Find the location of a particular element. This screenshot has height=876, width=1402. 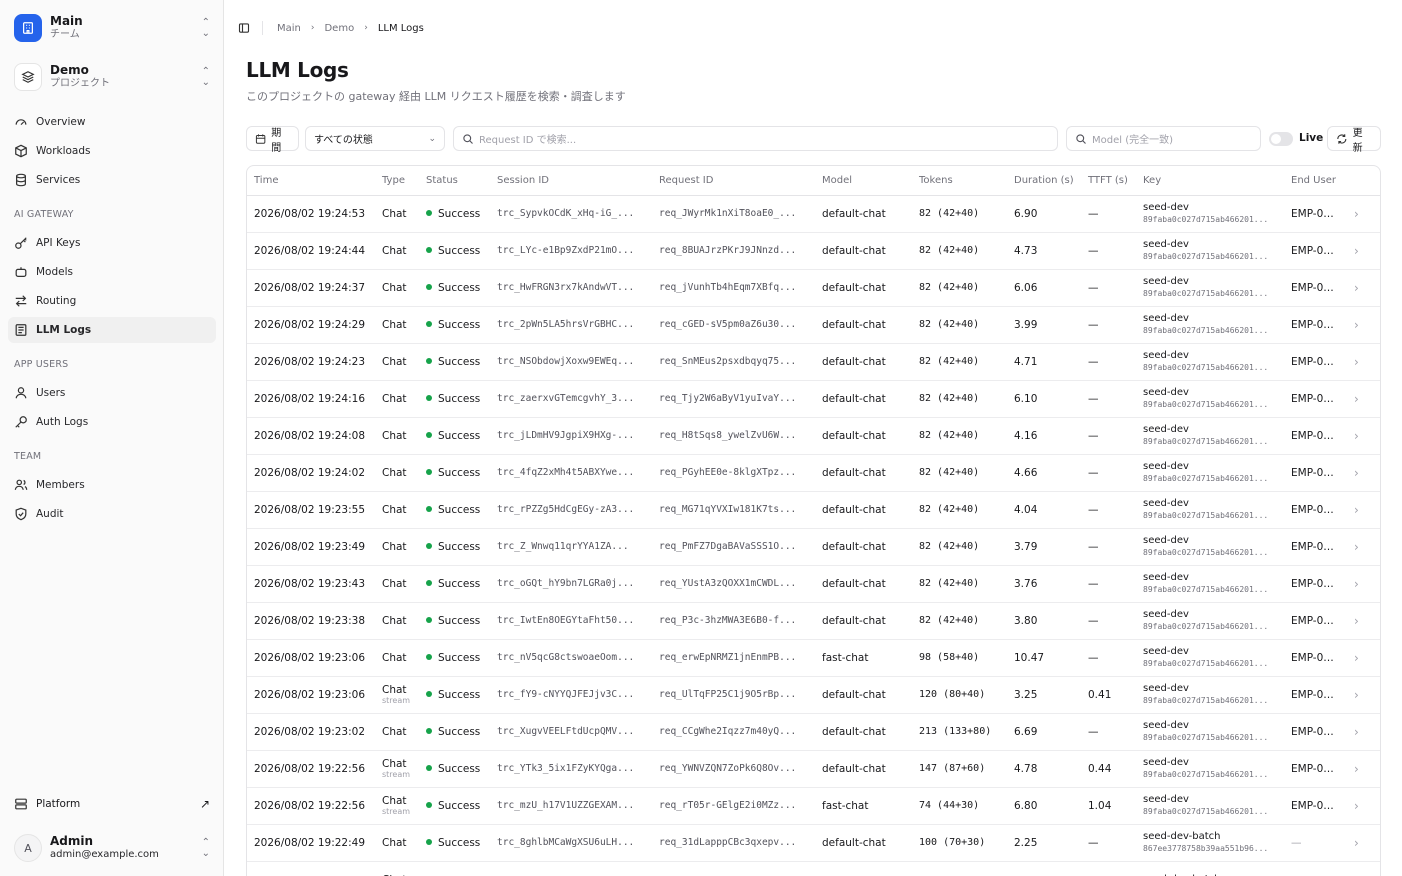

model-search-input: Model (完全一致) is located at coordinates (1163, 138).